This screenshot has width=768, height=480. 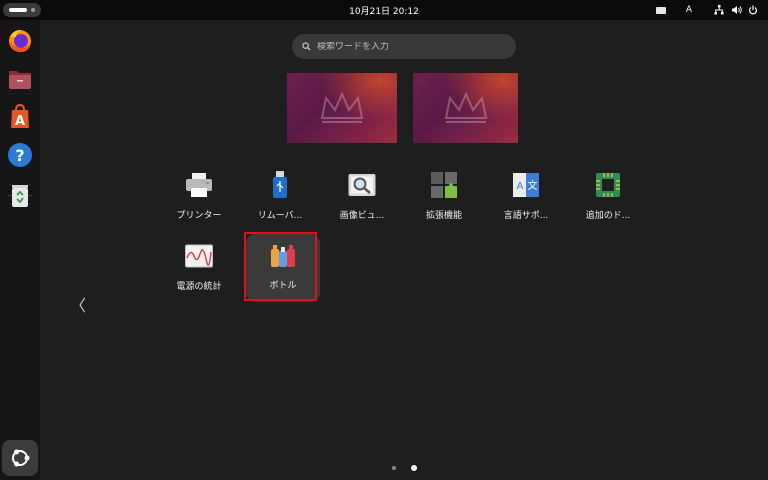 I want to click on ubuntu-show-apps-icon, so click(x=21, y=458).